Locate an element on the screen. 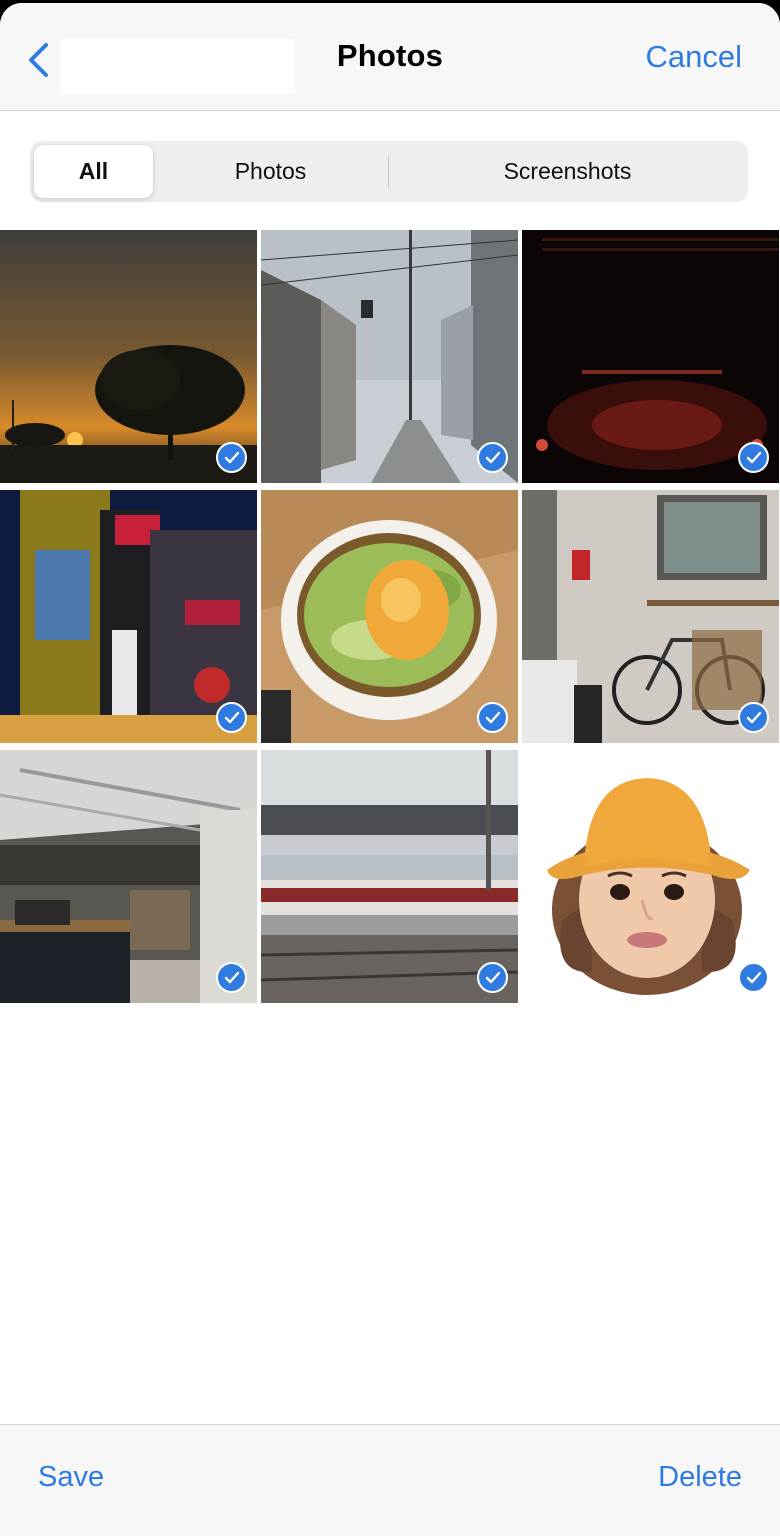 The height and width of the screenshot is (1536, 780). save-button: Save is located at coordinates (71, 1477).